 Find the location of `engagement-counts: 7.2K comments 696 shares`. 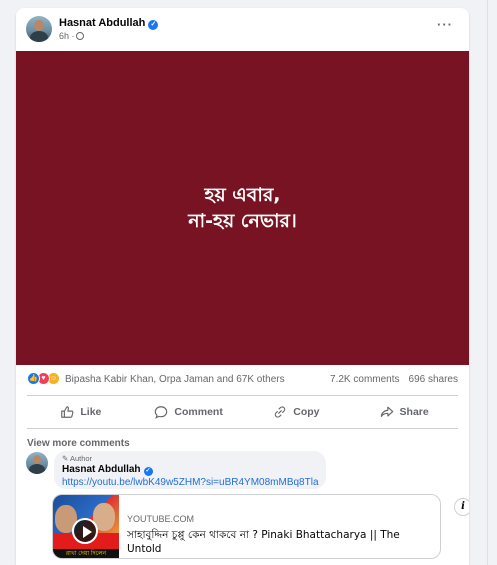

engagement-counts: 7.2K comments 696 shares is located at coordinates (394, 379).